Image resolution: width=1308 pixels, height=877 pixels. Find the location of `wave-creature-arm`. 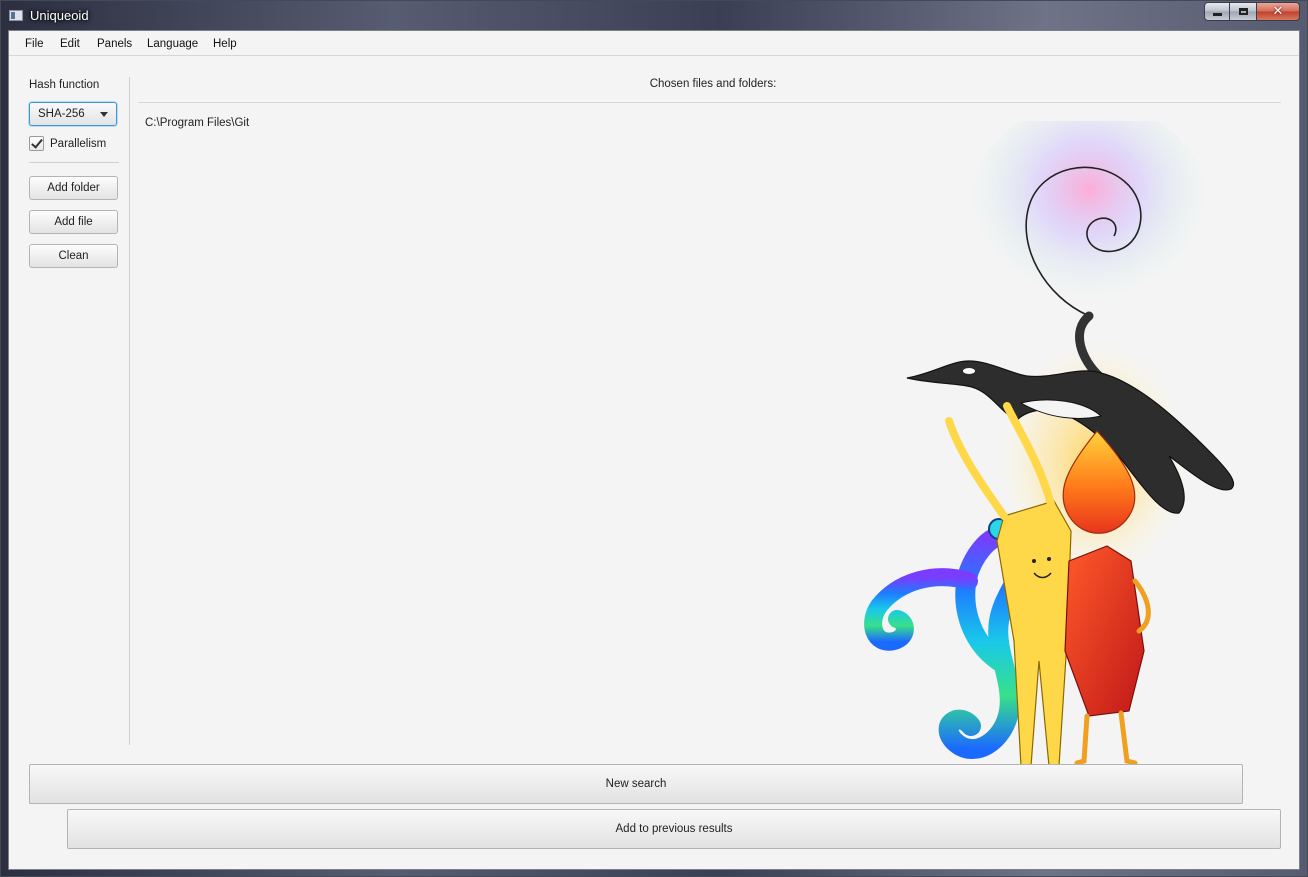

wave-creature-arm is located at coordinates (921, 609).